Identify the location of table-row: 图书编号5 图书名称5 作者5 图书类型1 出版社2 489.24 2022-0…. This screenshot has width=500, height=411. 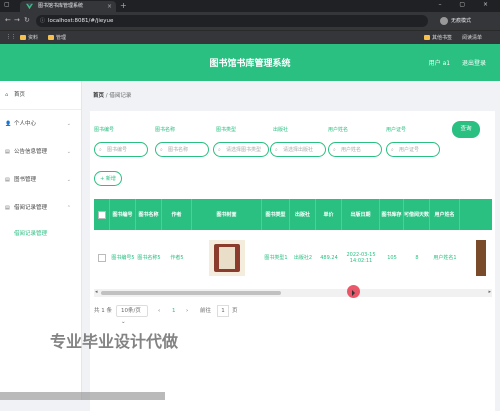
(293, 257).